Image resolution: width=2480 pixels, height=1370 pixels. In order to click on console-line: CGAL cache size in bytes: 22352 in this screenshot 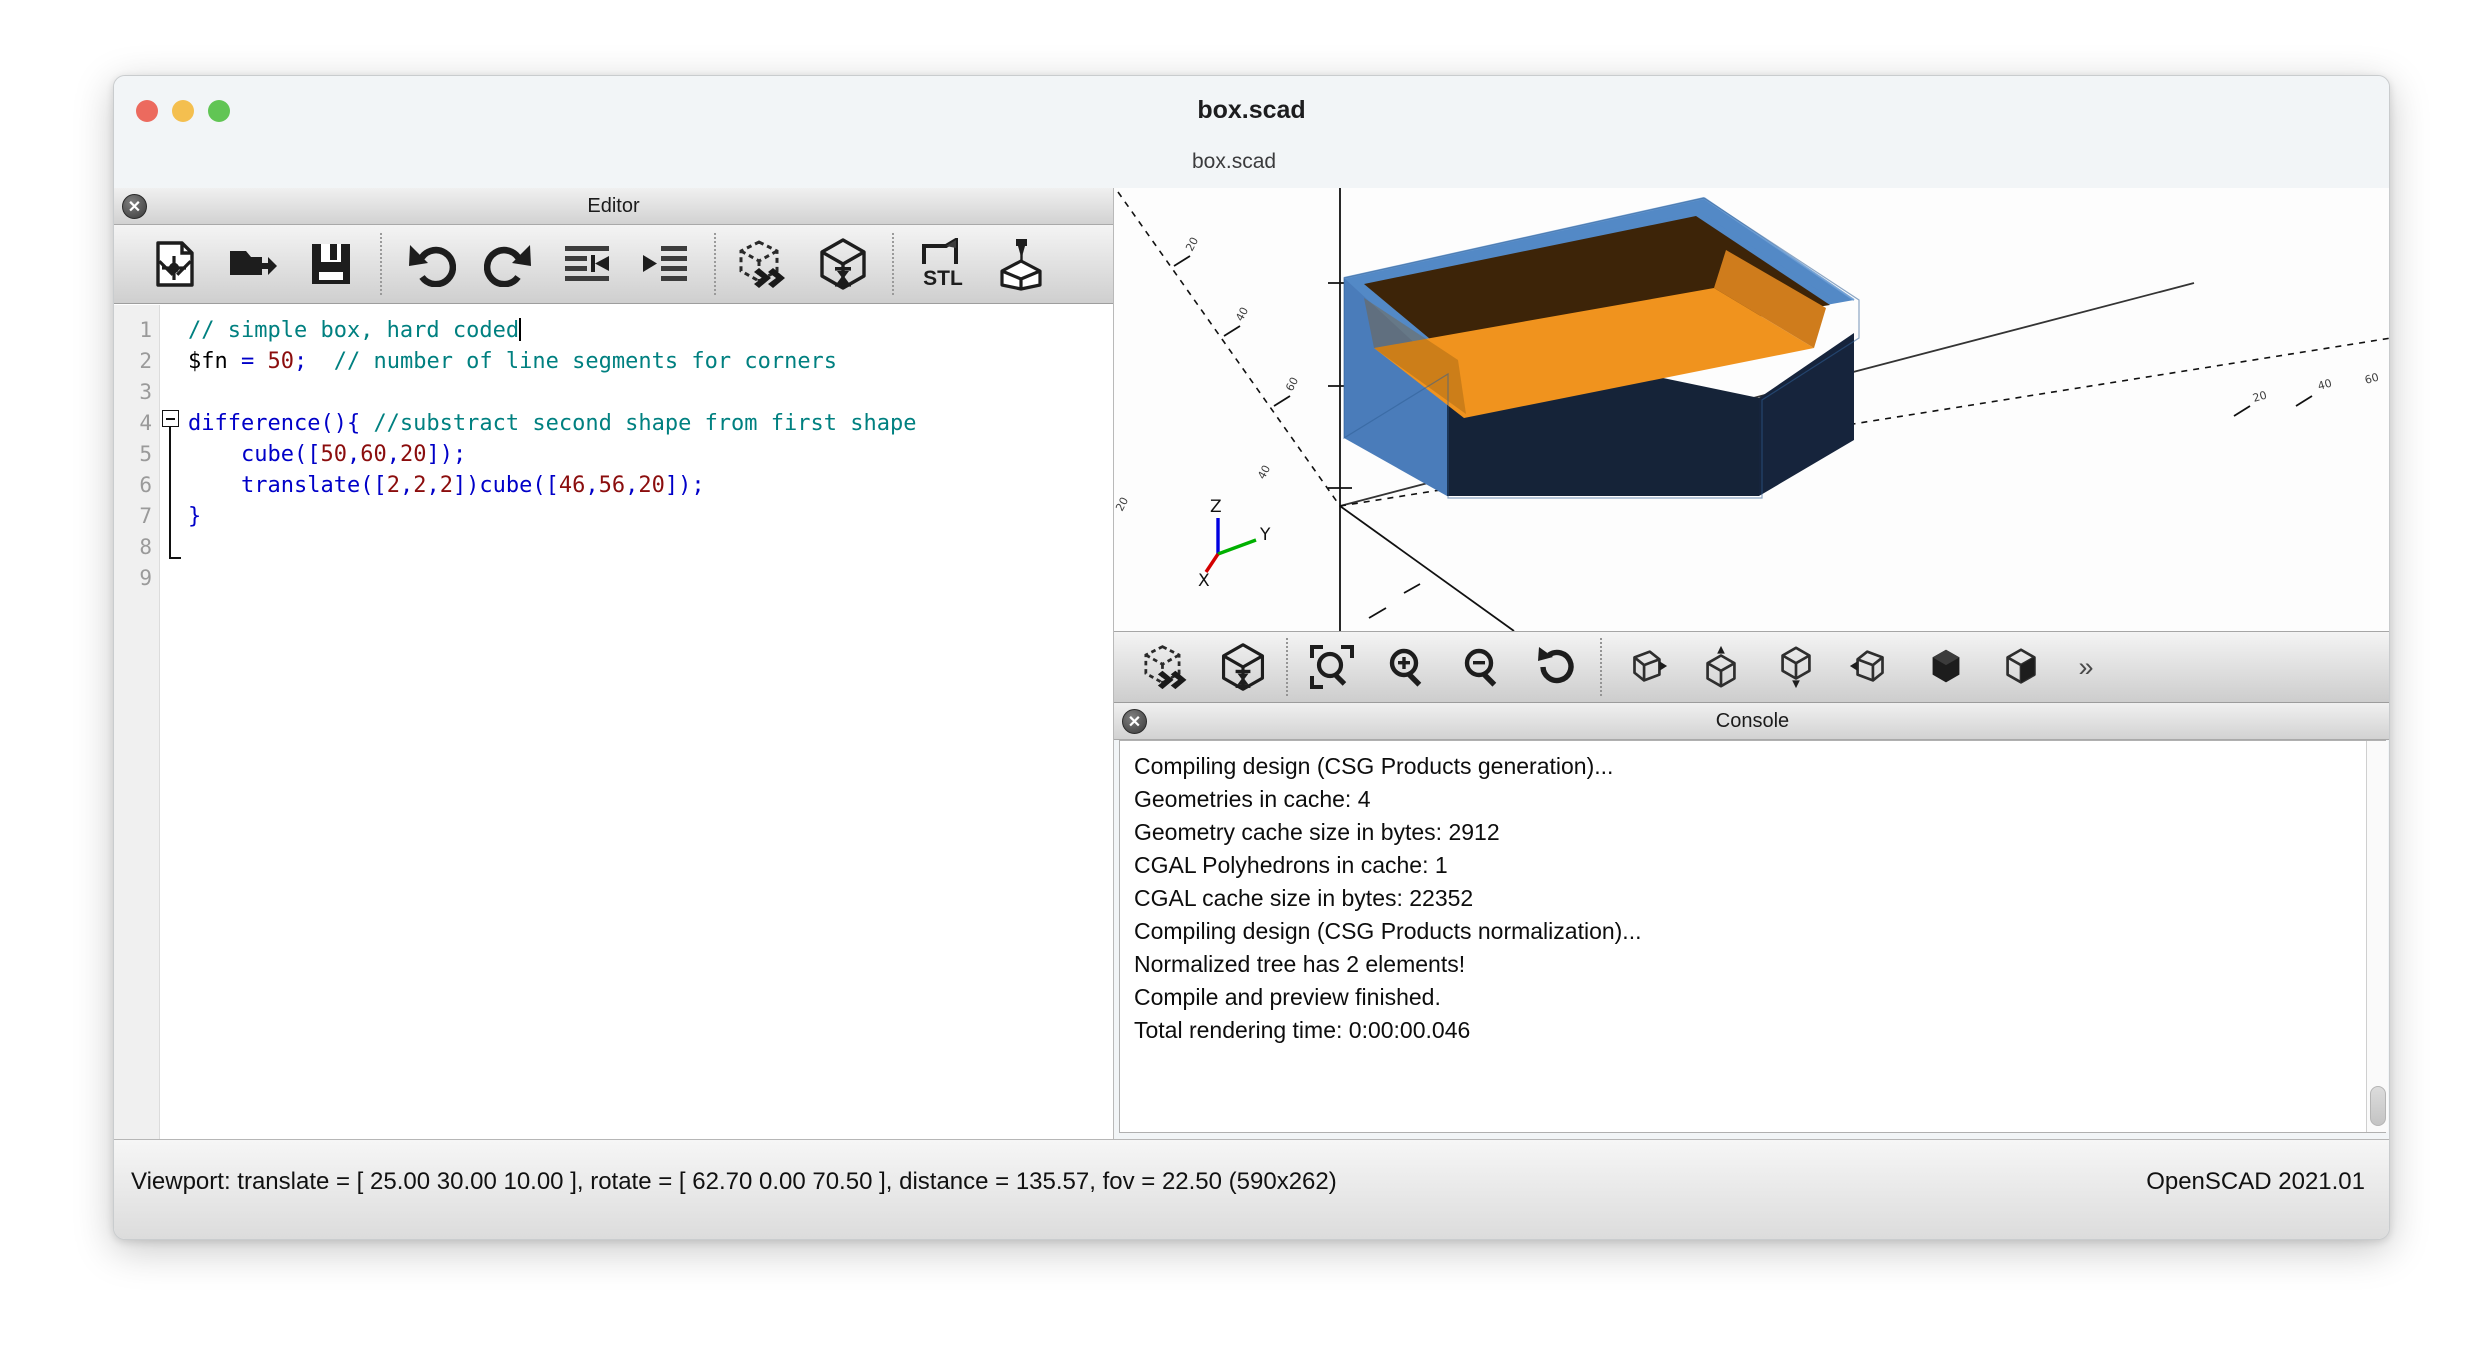, I will do `click(1304, 898)`.